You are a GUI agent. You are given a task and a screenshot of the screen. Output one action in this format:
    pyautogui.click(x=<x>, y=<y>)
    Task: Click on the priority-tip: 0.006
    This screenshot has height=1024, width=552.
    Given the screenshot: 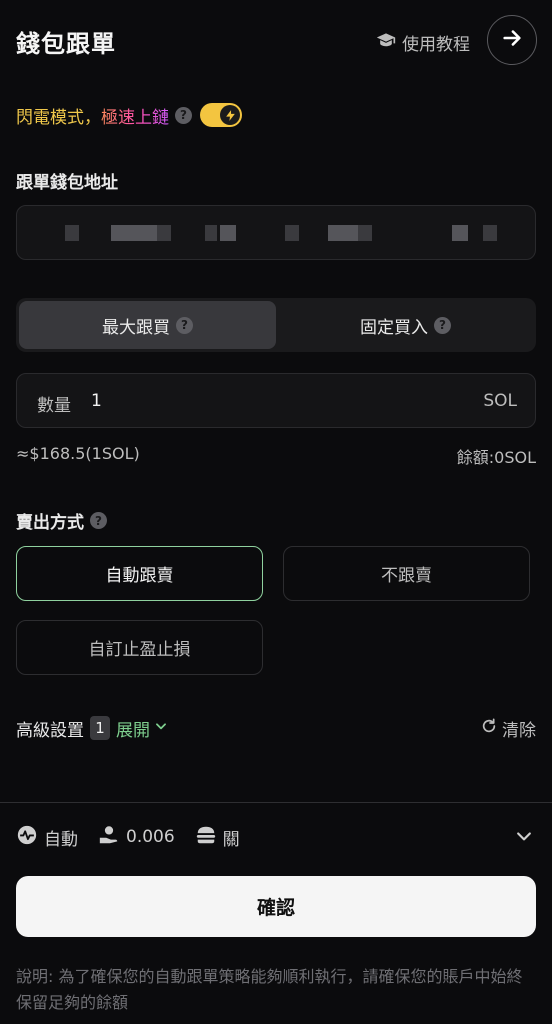 What is the action you would take?
    pyautogui.click(x=136, y=837)
    